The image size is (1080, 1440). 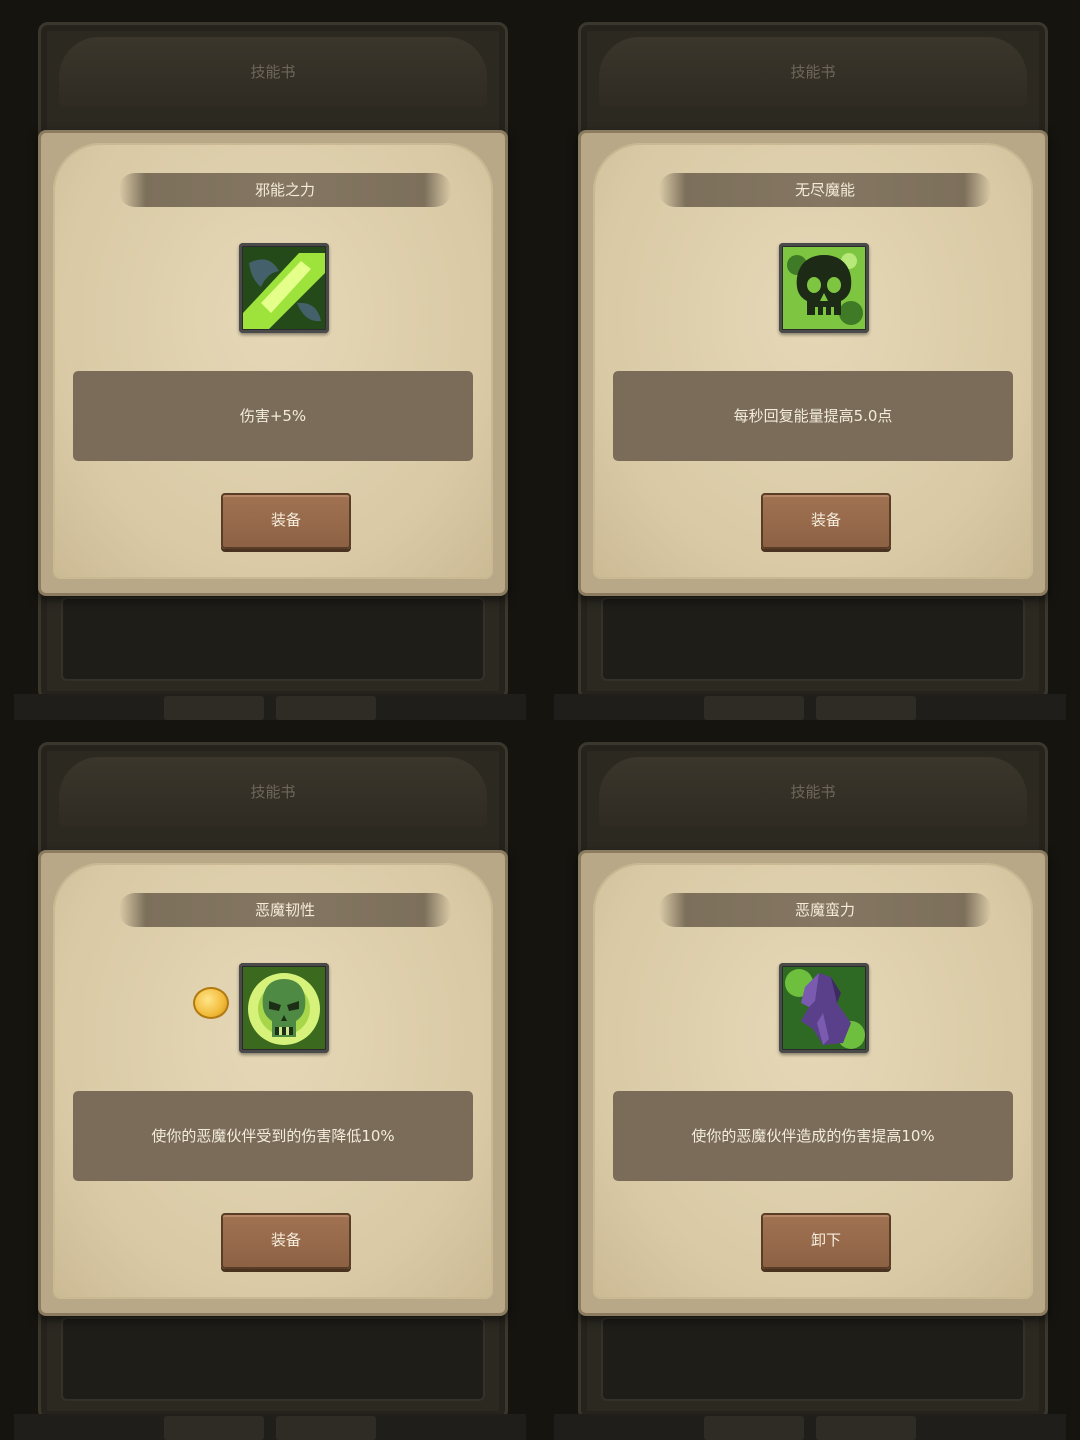 What do you see at coordinates (825, 910) in the screenshot?
I see `skill-title: 恶魔蛮力` at bounding box center [825, 910].